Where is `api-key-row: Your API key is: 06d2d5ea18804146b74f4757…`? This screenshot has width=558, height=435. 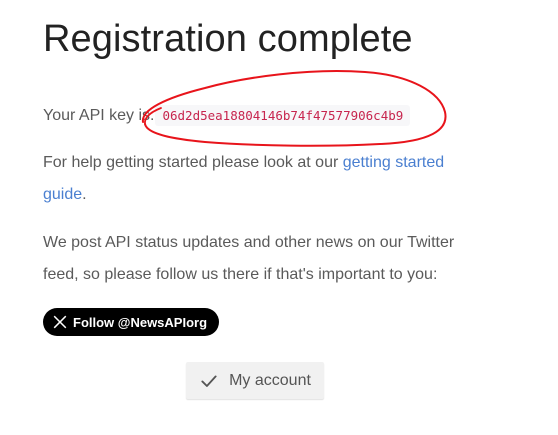
api-key-row: Your API key is: 06d2d5ea18804146b74f4757… is located at coordinates (263, 116).